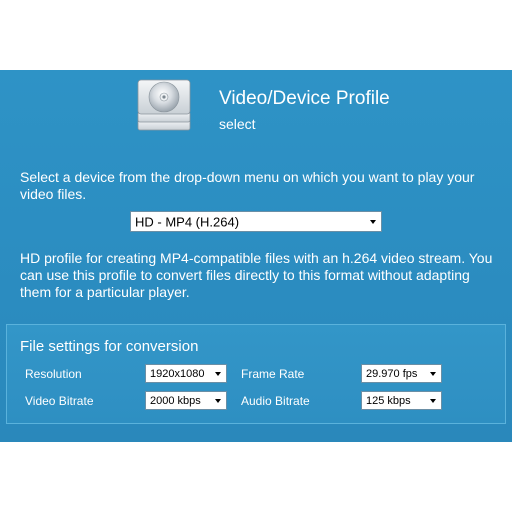 The height and width of the screenshot is (512, 512). Describe the element at coordinates (256, 221) in the screenshot. I see `profile-dropdown: HD - MP4 (H.264)` at that location.